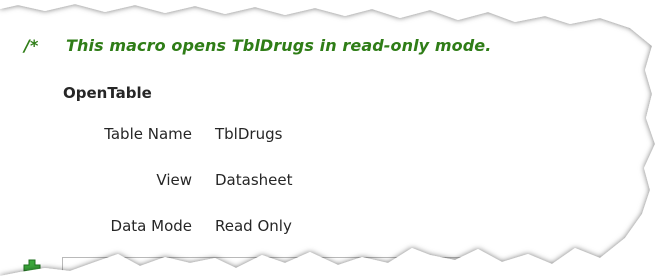 The height and width of the screenshot is (279, 667). I want to click on argument-value-table-name: TblDrugs, so click(248, 134).